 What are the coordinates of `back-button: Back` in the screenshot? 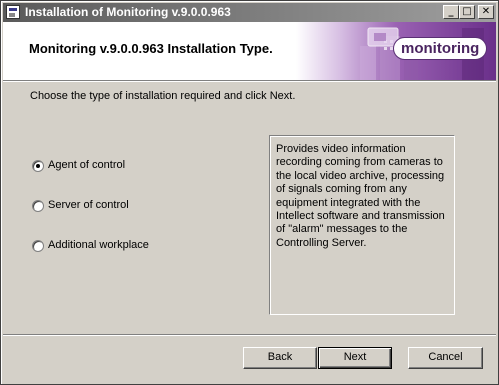 It's located at (280, 358).